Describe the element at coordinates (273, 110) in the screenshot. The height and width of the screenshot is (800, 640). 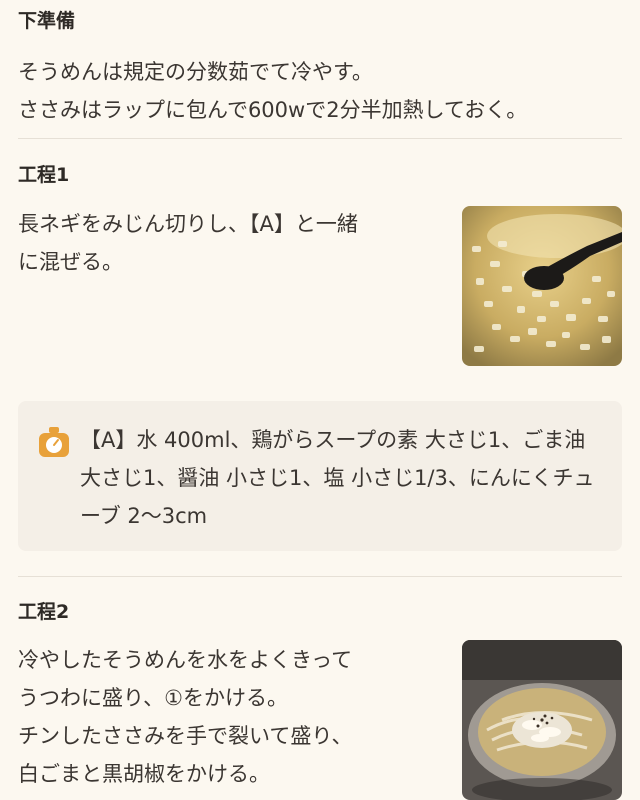
I see `prep-line-2: ささみはラップに包んで600wで2分半加熱しておく。` at that location.